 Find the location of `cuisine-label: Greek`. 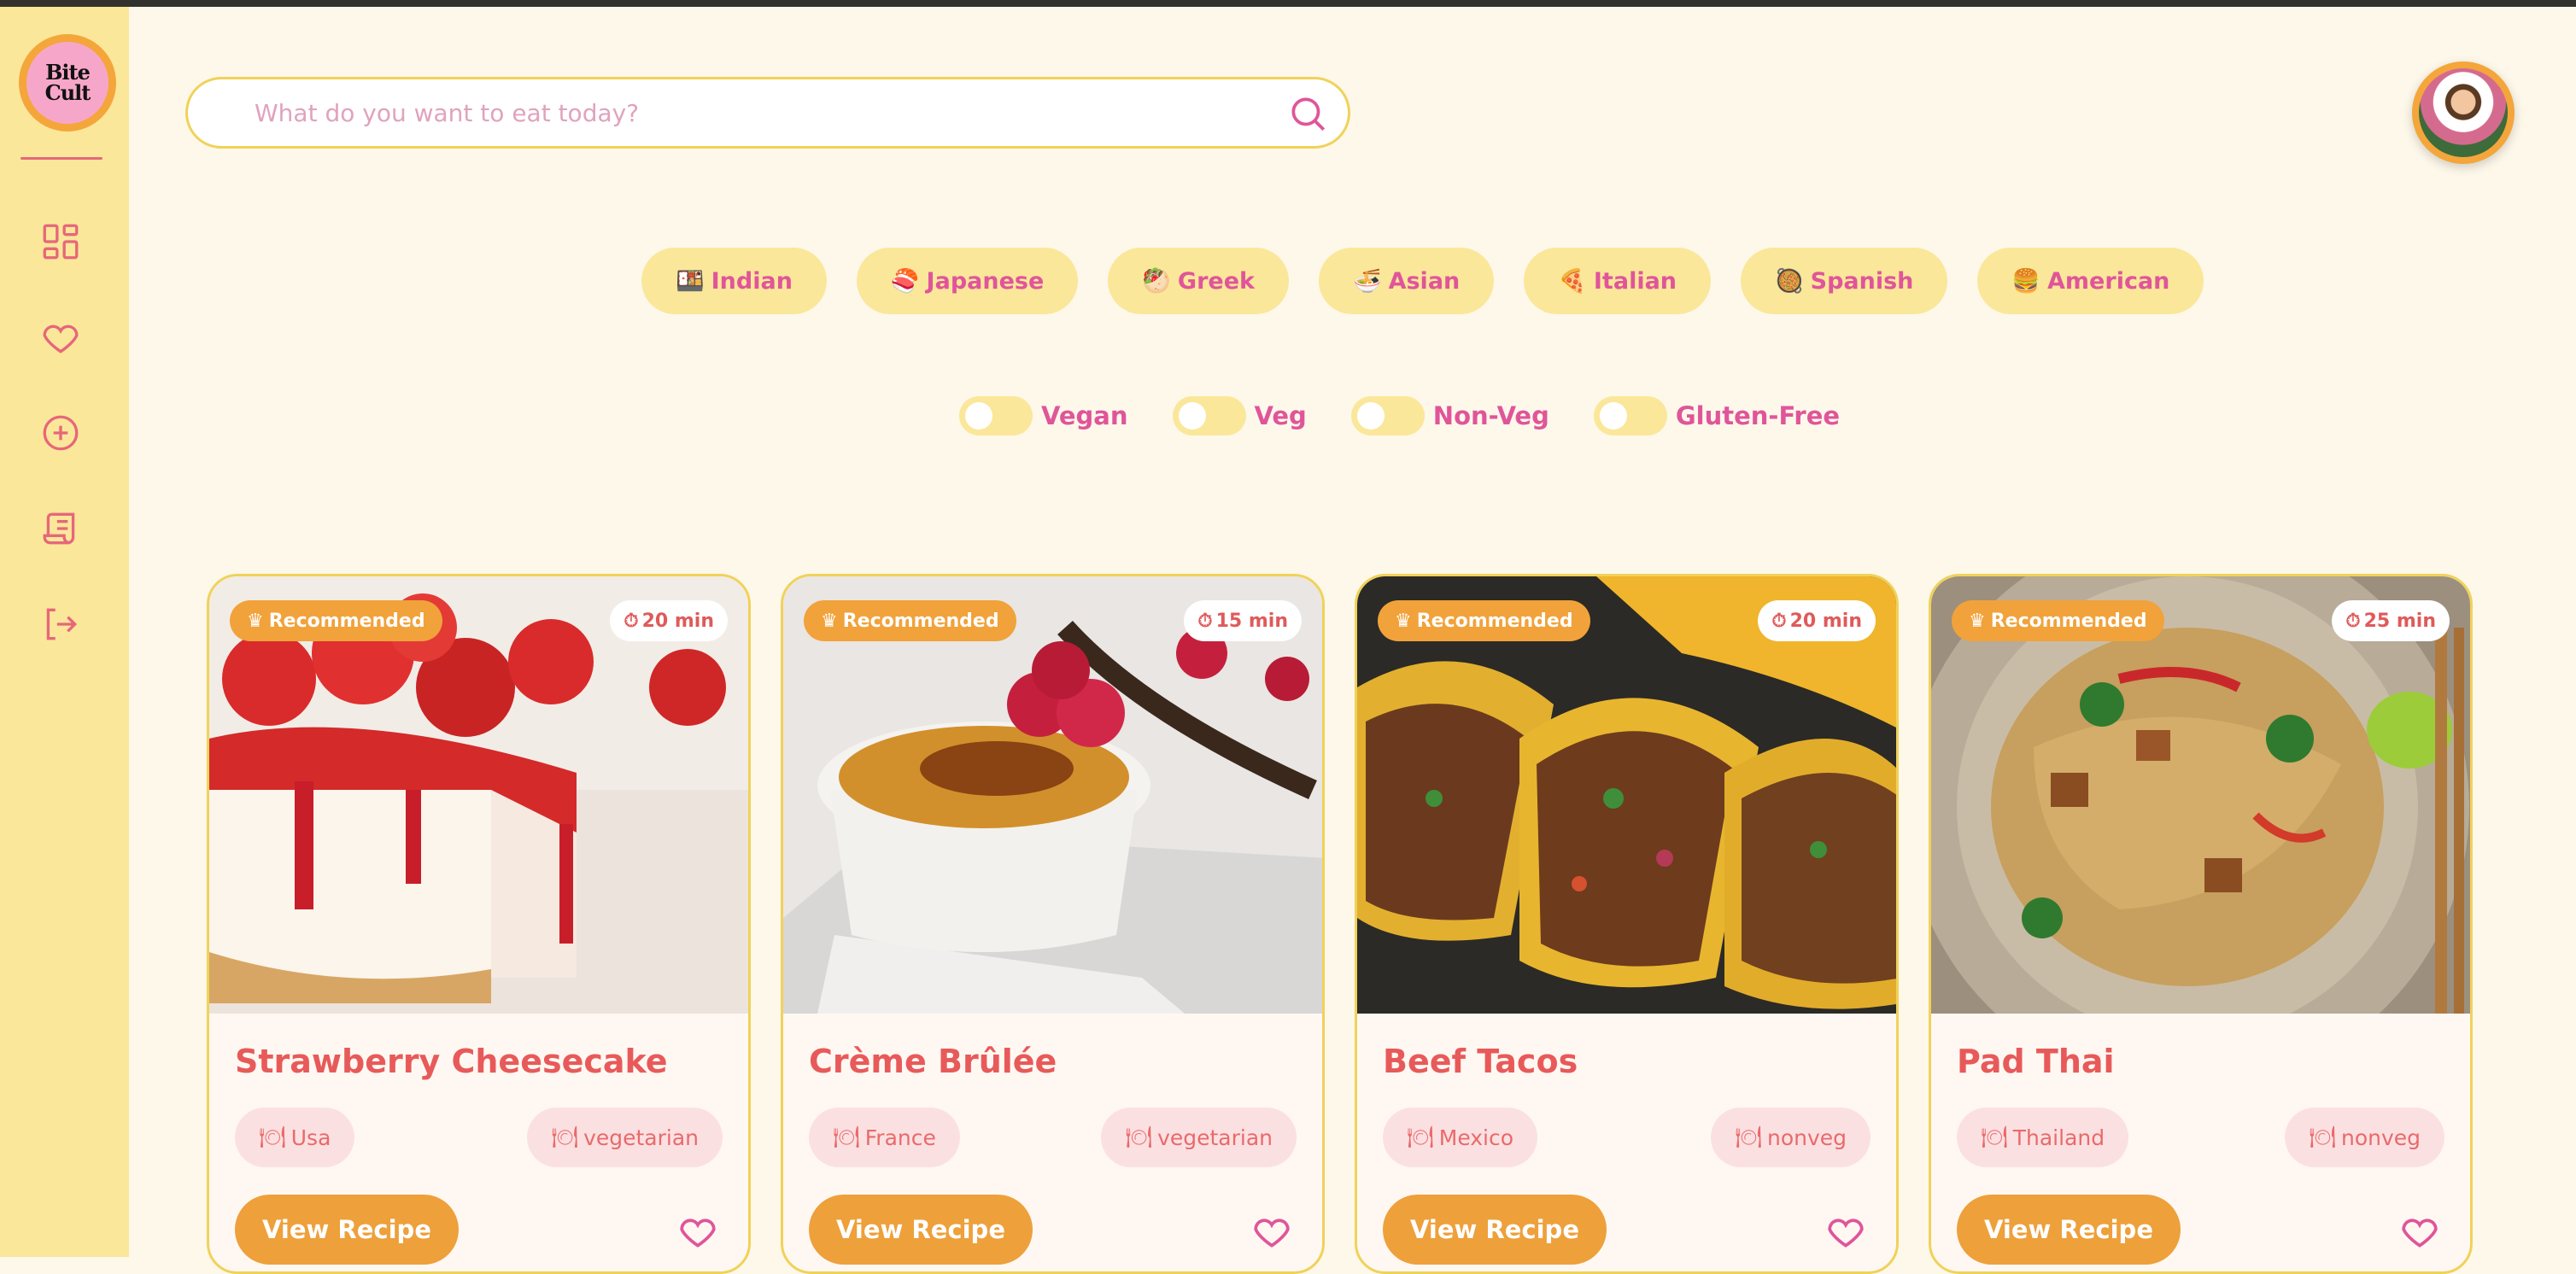

cuisine-label: Greek is located at coordinates (1216, 281).